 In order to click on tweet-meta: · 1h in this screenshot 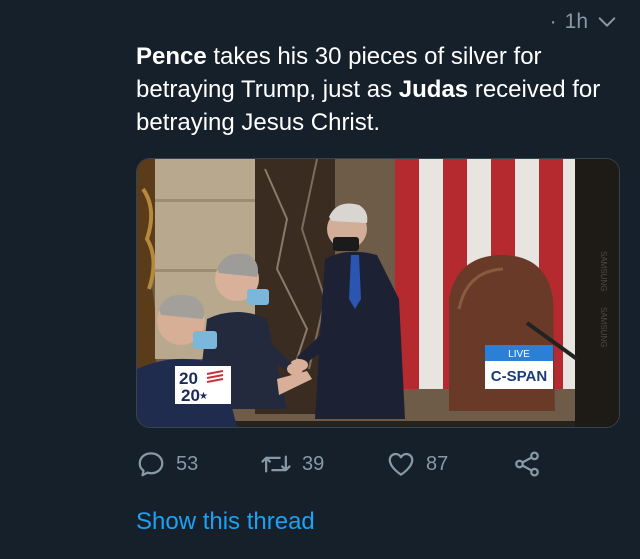, I will do `click(584, 22)`.